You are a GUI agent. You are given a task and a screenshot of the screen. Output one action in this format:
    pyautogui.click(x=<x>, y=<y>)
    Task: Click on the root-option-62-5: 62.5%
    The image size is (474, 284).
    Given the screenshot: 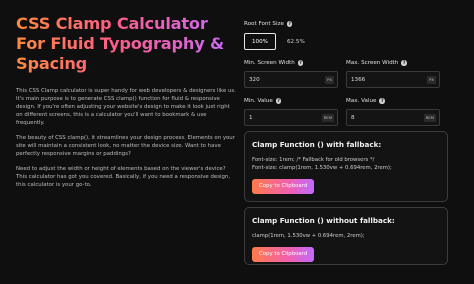 What is the action you would take?
    pyautogui.click(x=296, y=41)
    